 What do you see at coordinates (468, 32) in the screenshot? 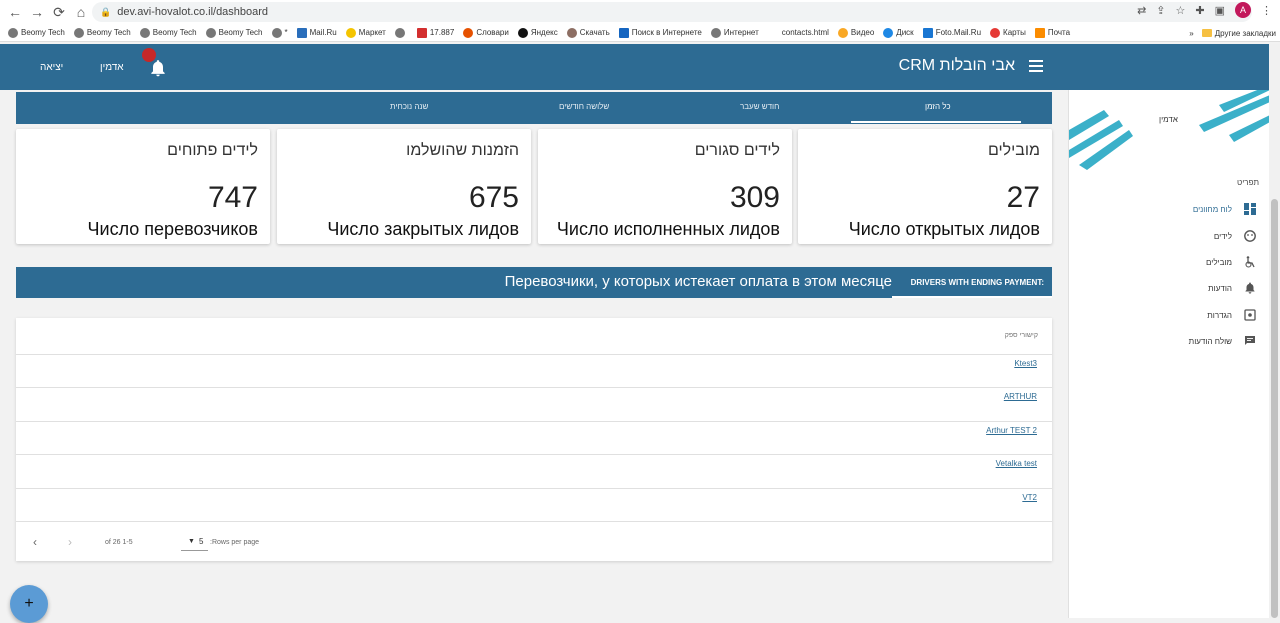
I see `dictionary-icon` at bounding box center [468, 32].